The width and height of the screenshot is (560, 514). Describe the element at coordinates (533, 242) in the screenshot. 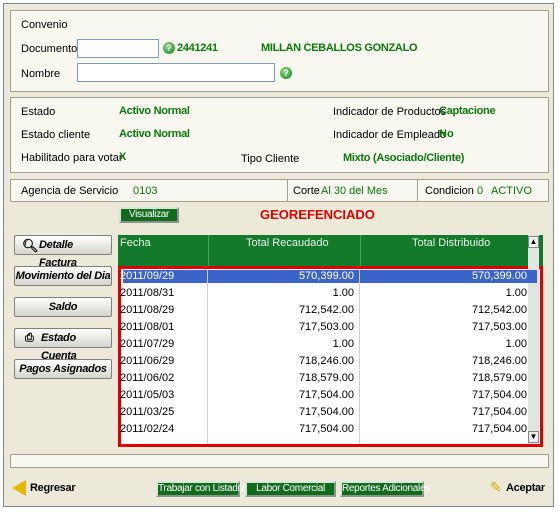

I see `scroll-up-button: ▲` at that location.